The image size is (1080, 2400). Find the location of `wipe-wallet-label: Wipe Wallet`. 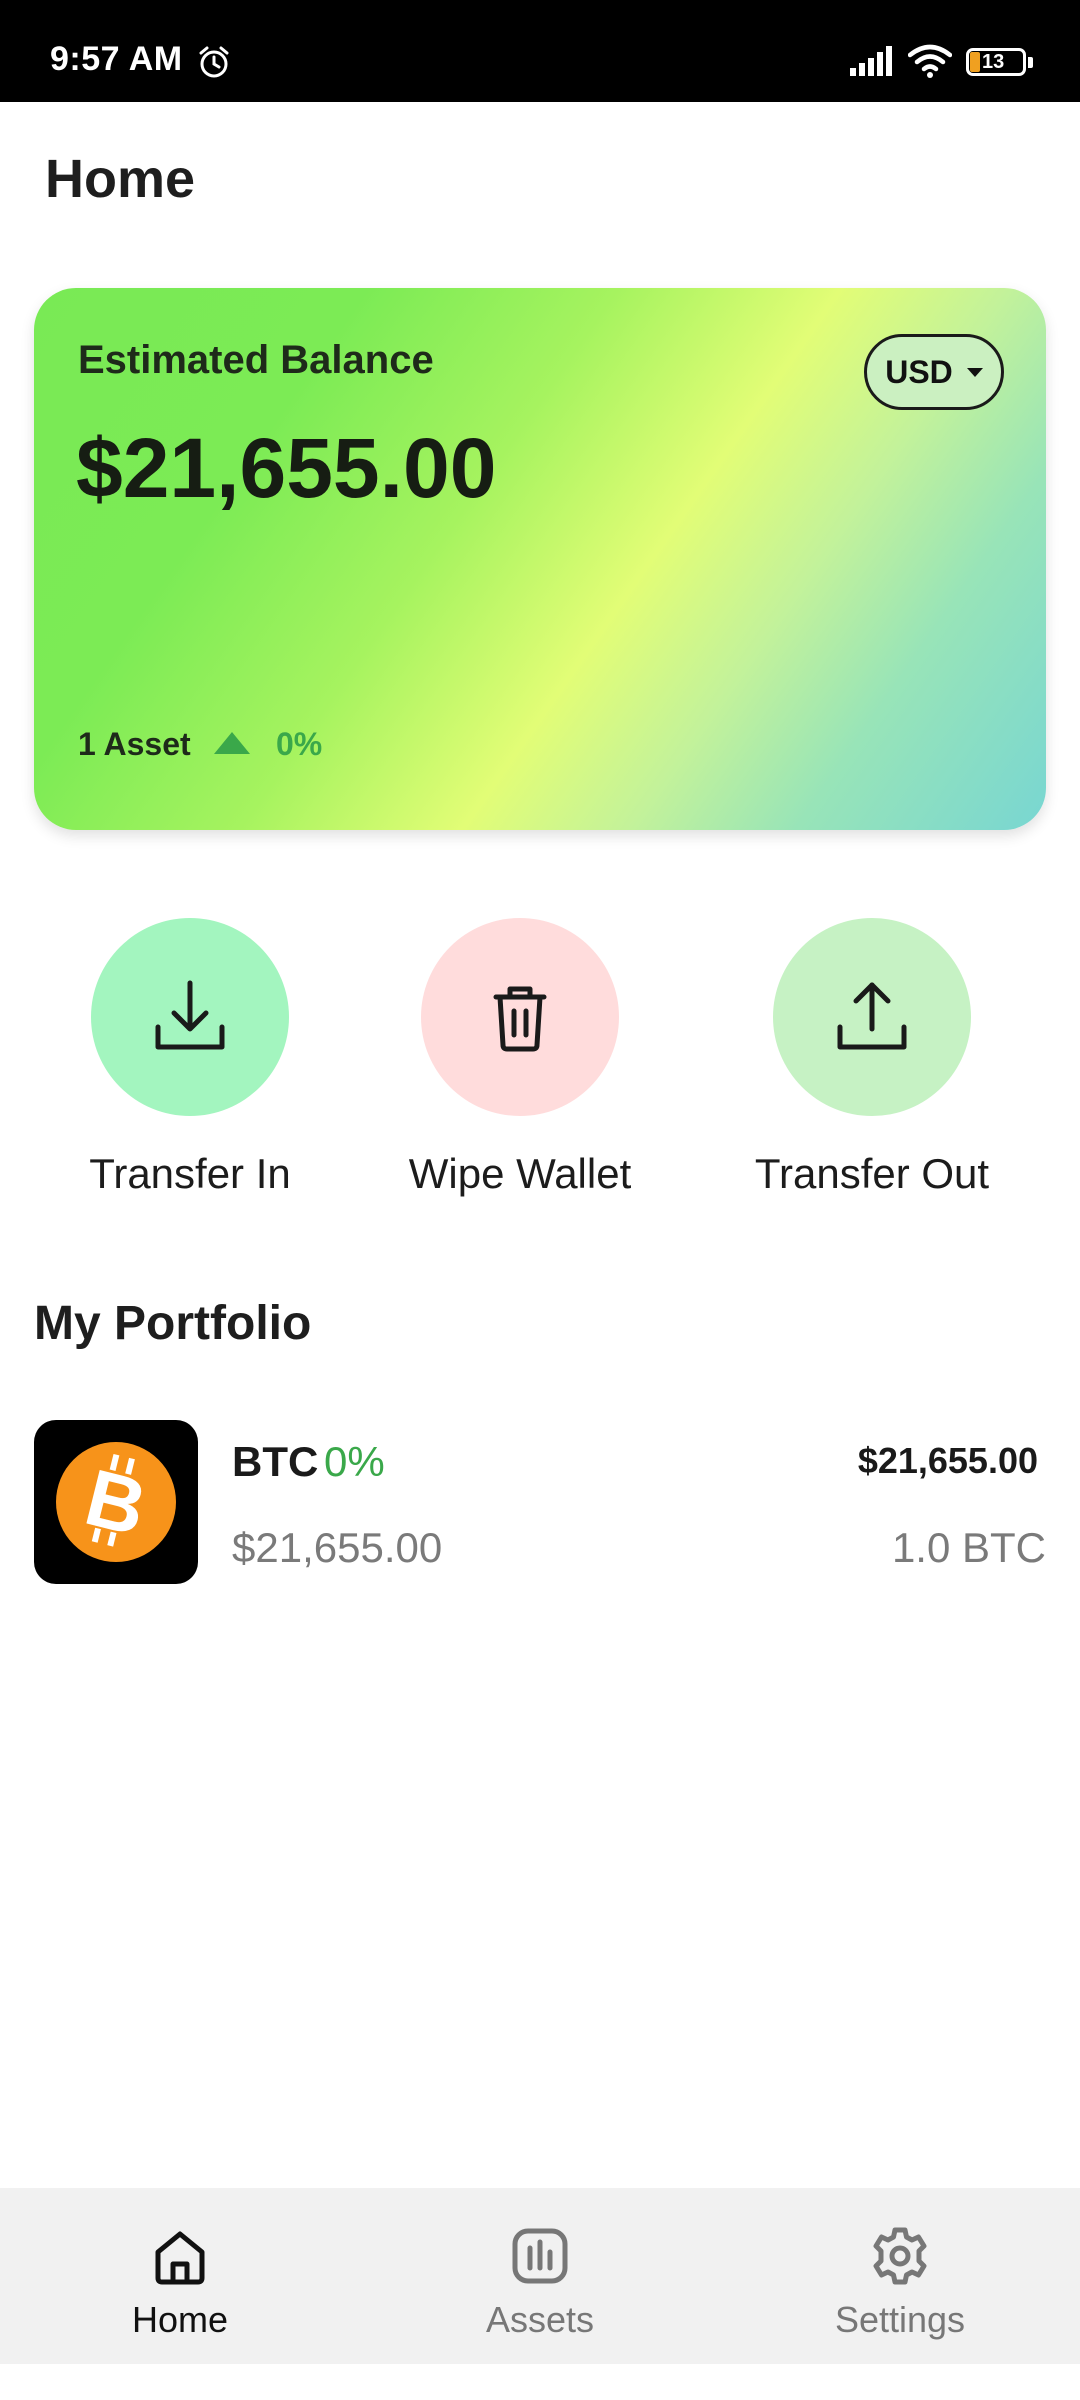

wipe-wallet-label: Wipe Wallet is located at coordinates (520, 1173).